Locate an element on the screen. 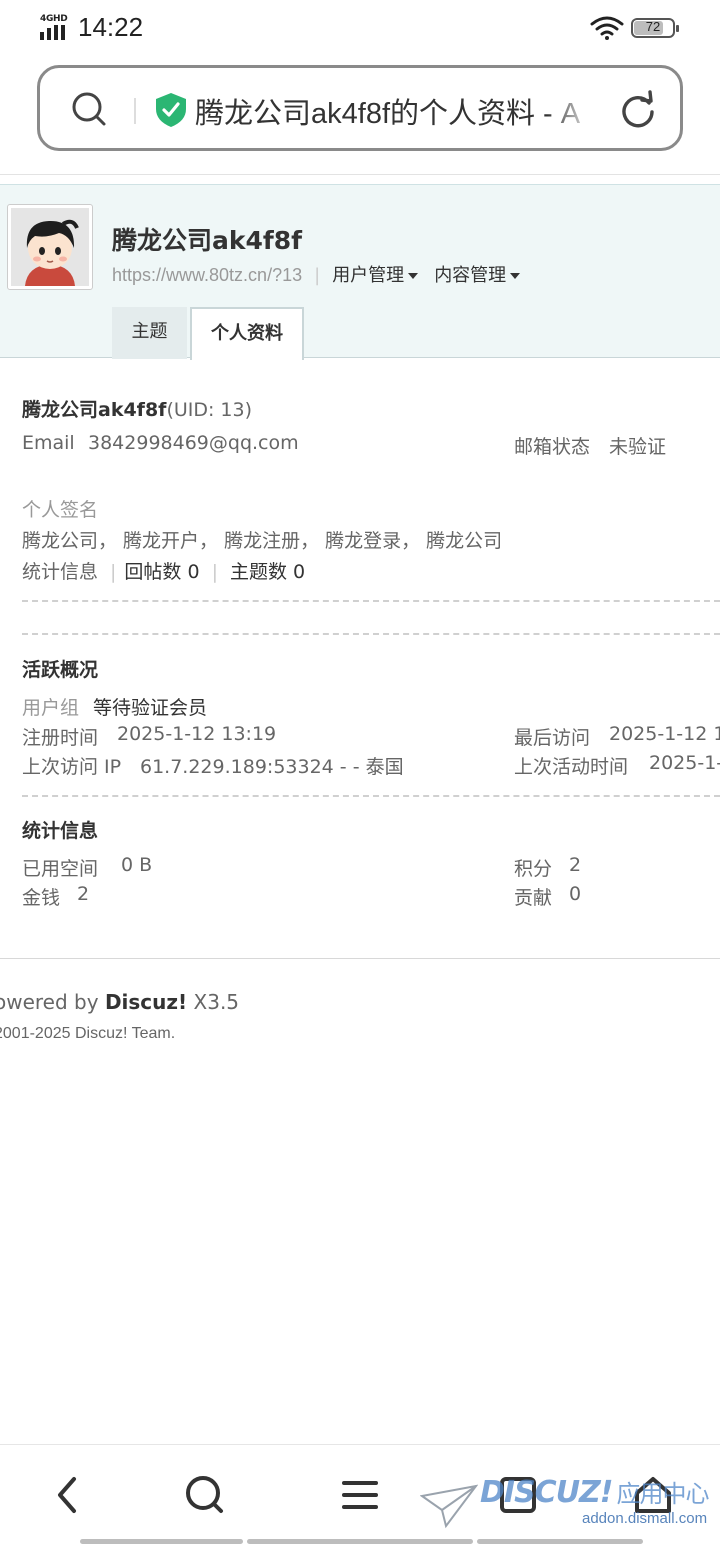 Image resolution: width=720 pixels, height=1545 pixels. register-time-value: 2025-1-12 13:19 is located at coordinates (197, 734).